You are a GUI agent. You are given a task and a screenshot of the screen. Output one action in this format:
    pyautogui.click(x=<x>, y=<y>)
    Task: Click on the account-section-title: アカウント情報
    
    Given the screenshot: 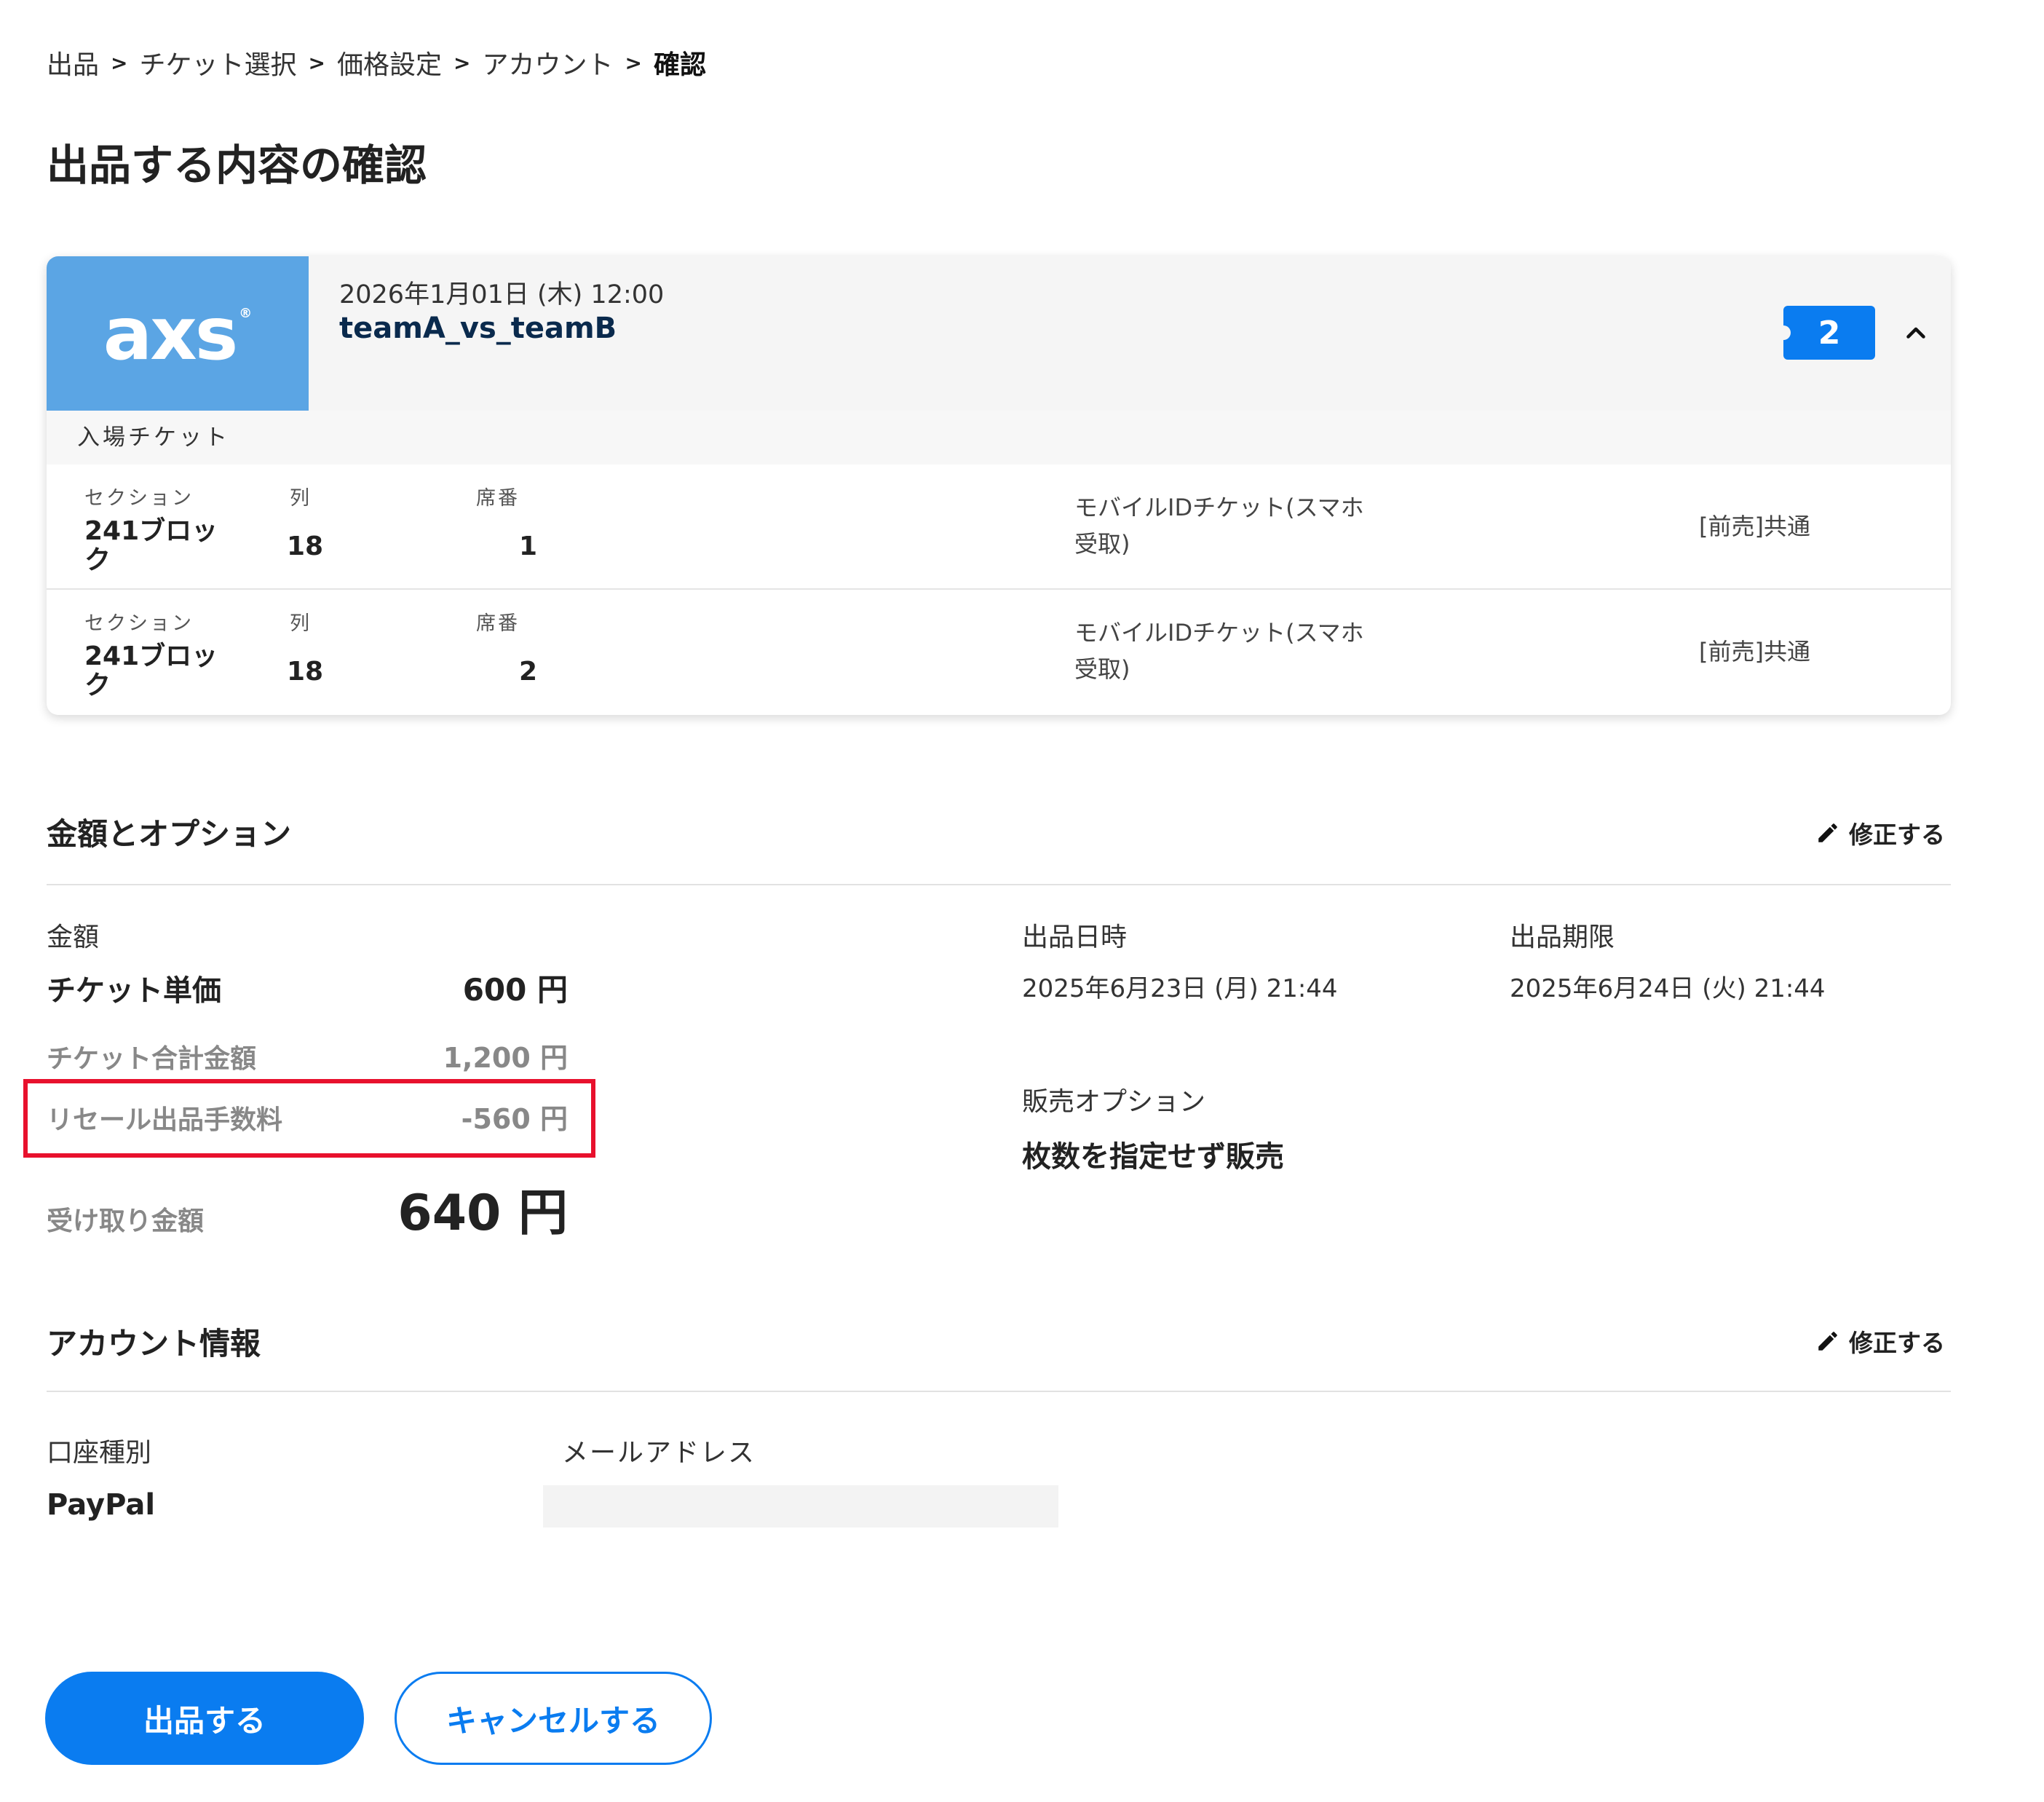 What is the action you would take?
    pyautogui.click(x=154, y=1344)
    